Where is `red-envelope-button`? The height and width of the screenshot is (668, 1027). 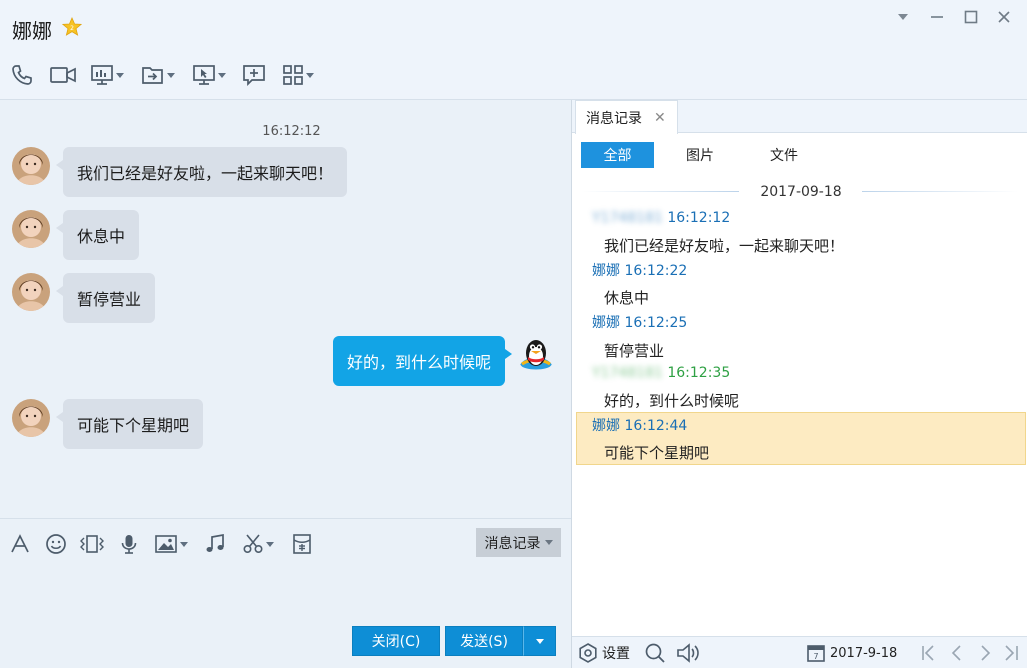
red-envelope-button is located at coordinates (302, 544).